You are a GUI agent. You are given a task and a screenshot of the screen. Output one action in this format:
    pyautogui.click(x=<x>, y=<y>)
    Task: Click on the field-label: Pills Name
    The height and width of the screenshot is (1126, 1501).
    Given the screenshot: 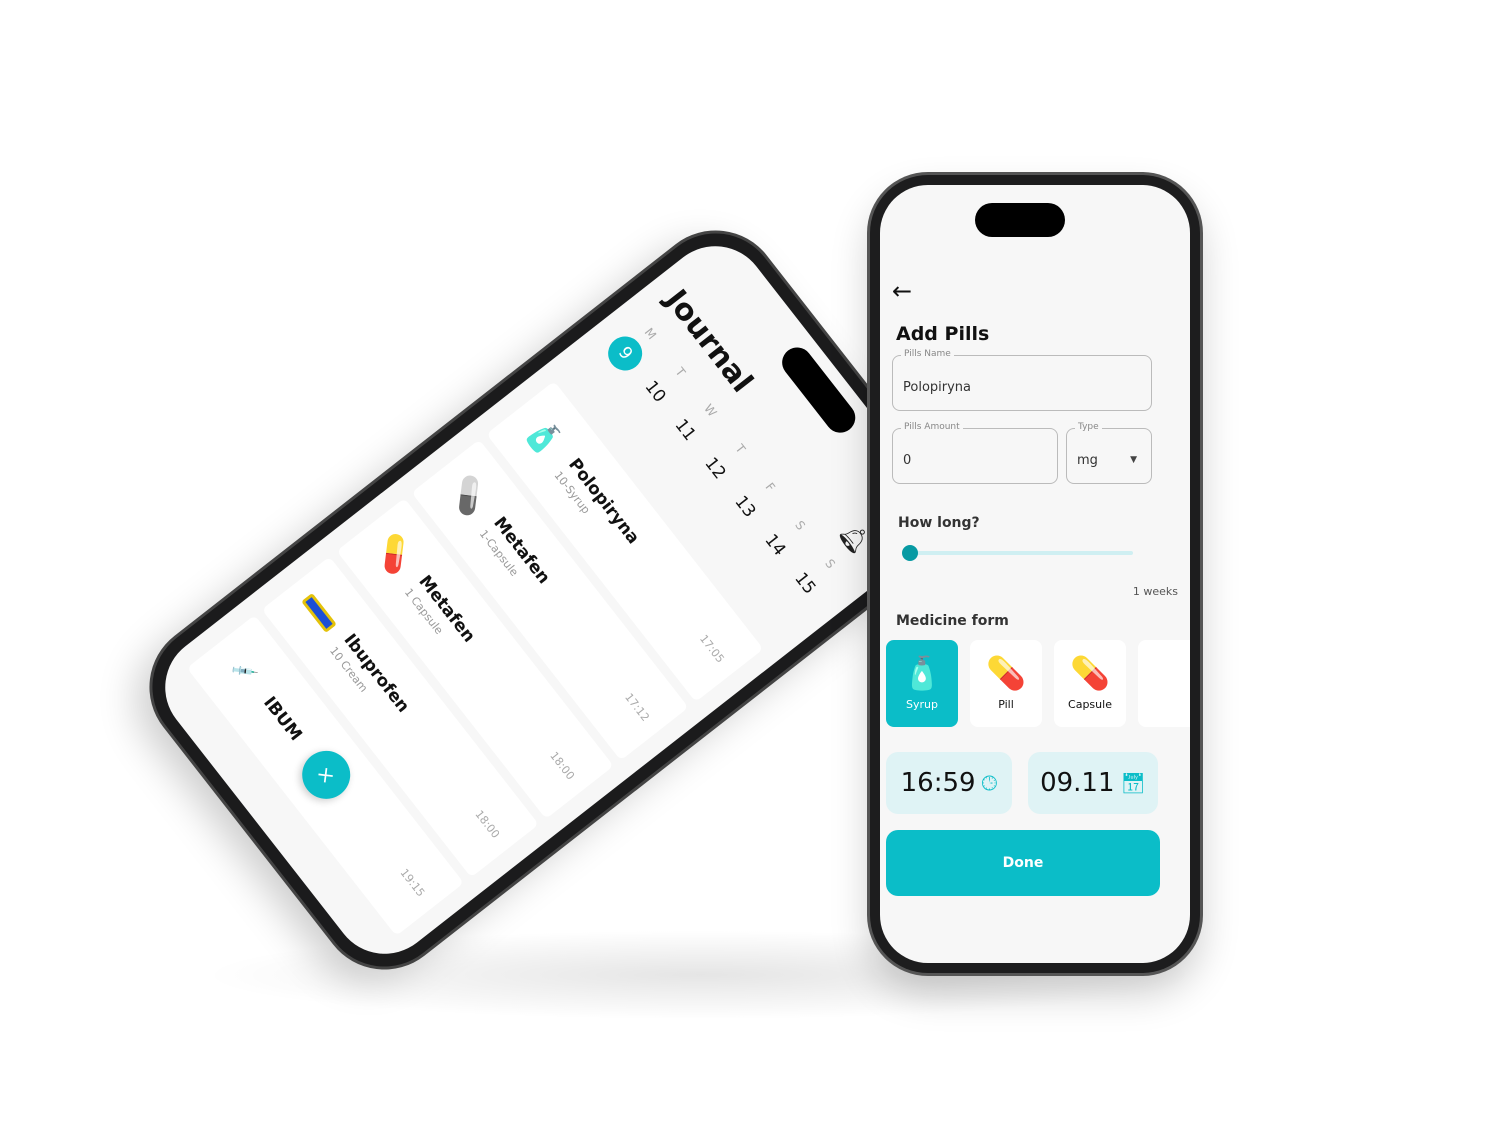 What is the action you would take?
    pyautogui.click(x=927, y=354)
    